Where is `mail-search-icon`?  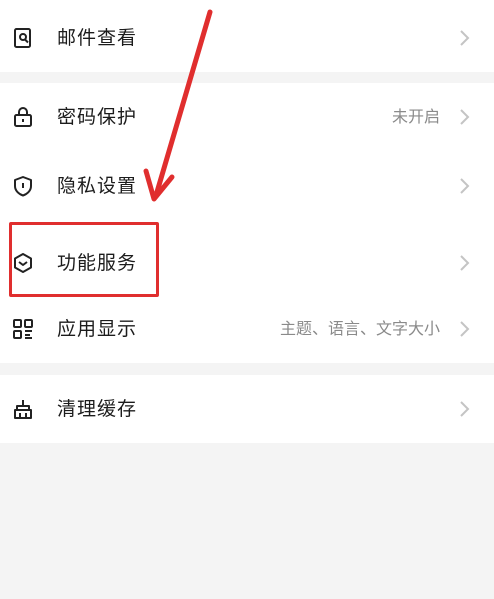 mail-search-icon is located at coordinates (23, 38).